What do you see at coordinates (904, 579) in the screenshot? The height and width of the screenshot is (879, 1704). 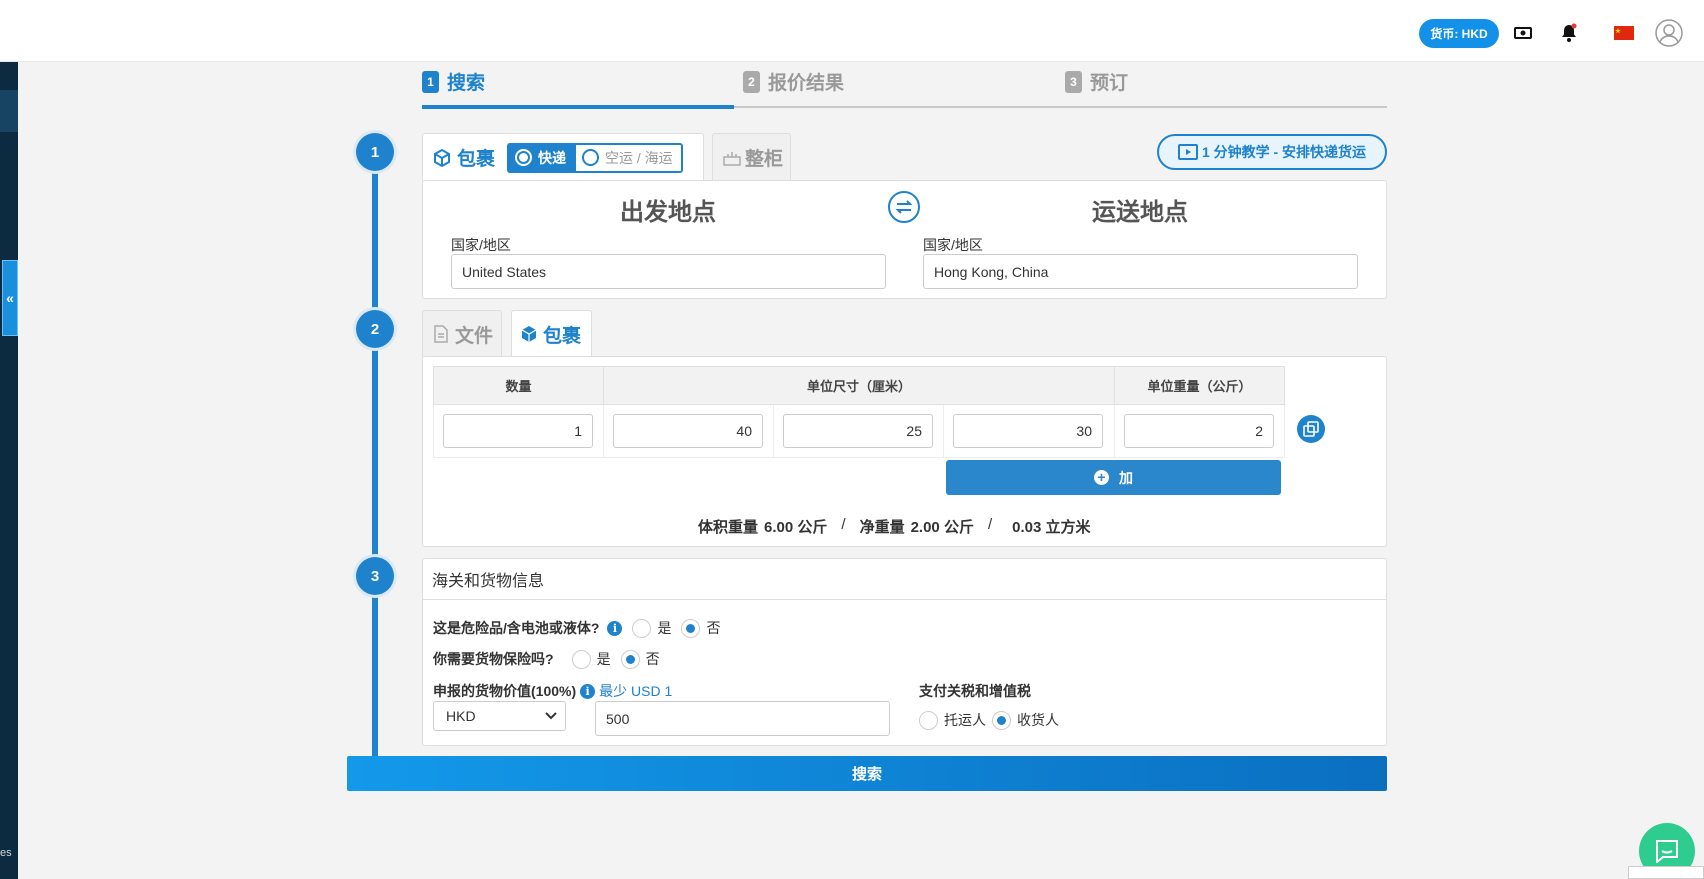 I see `customs-section-title: 海关和货物信息` at bounding box center [904, 579].